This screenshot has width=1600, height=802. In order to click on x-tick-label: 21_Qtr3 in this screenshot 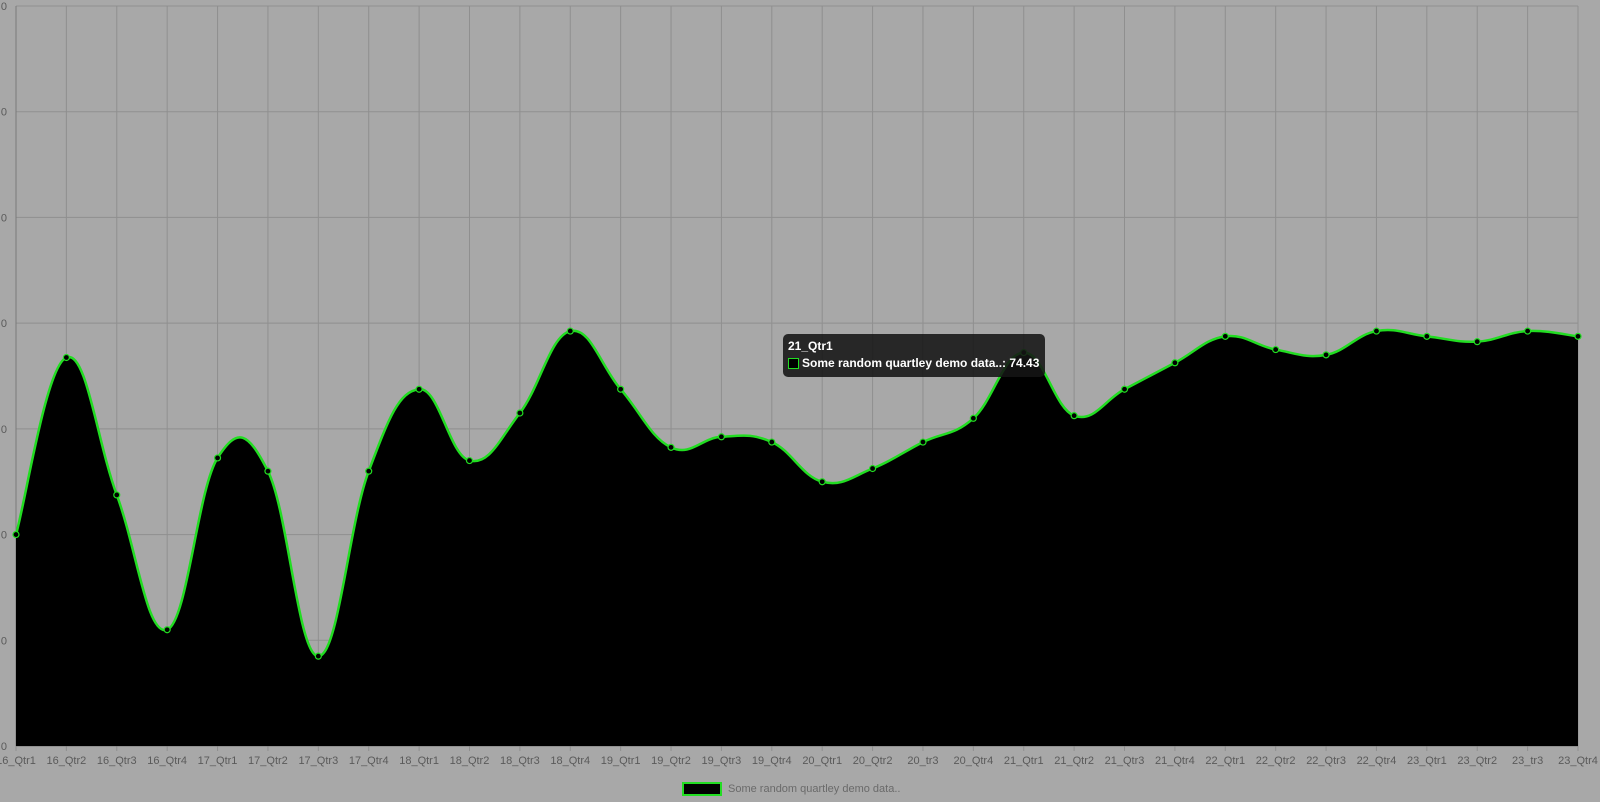, I will do `click(1125, 761)`.